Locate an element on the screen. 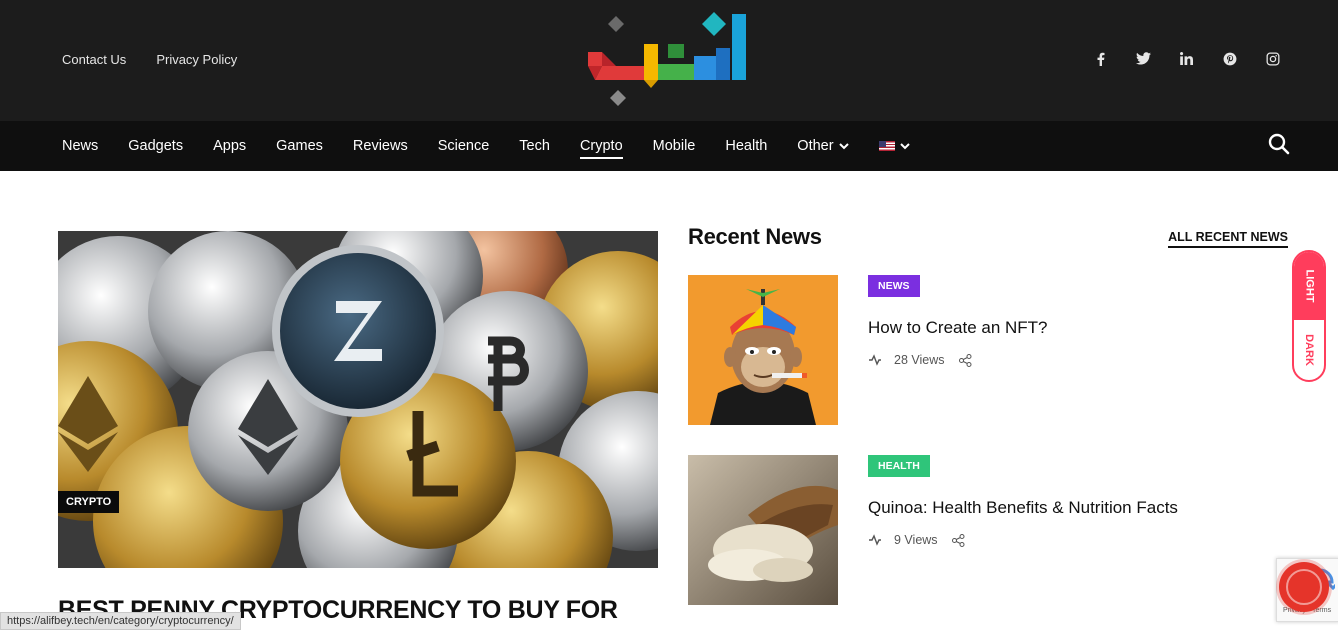 The width and height of the screenshot is (1338, 630). nav-item-health: Health is located at coordinates (746, 146).